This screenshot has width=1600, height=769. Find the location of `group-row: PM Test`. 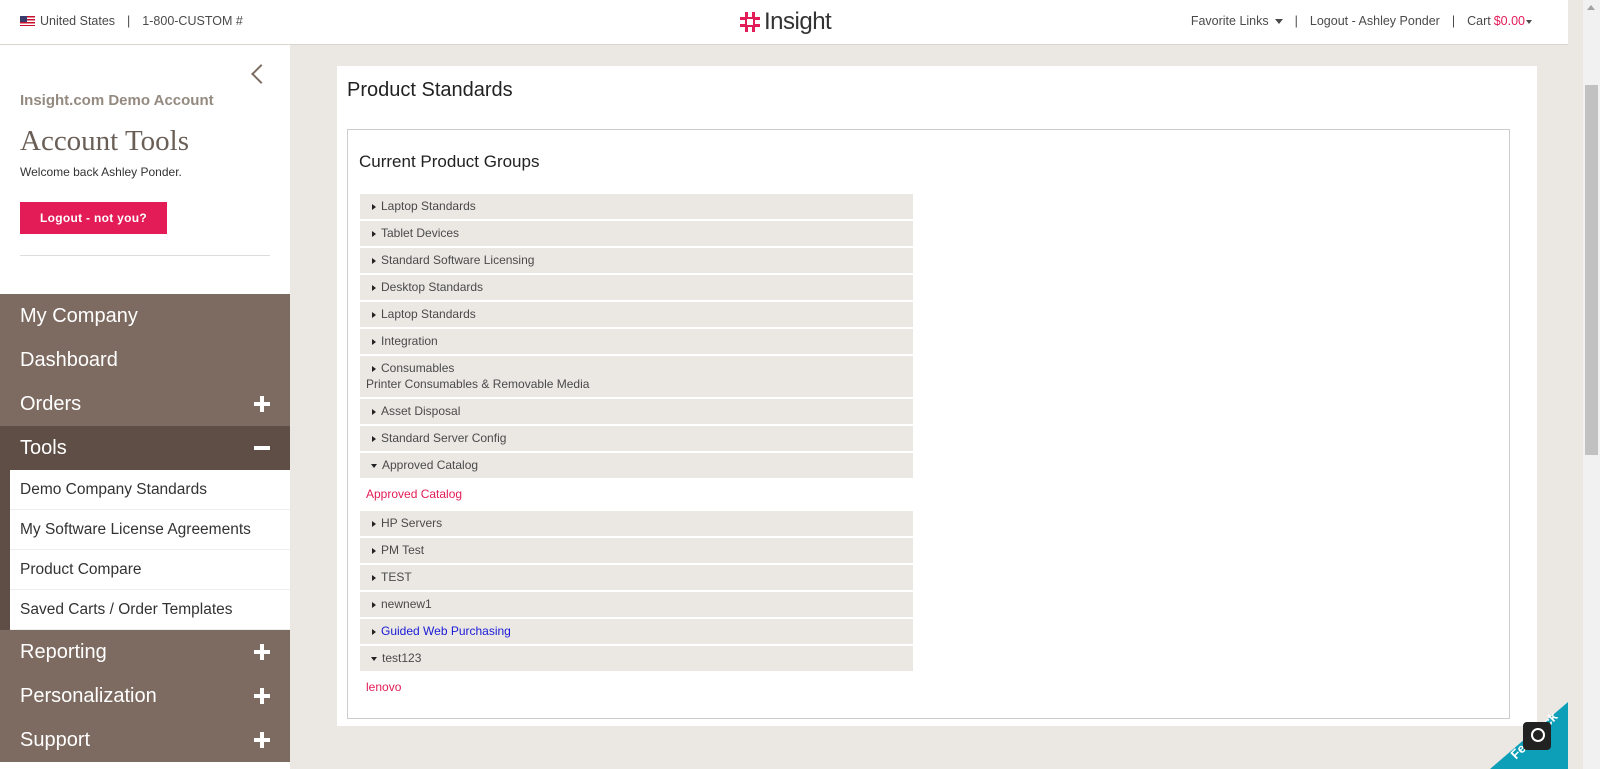

group-row: PM Test is located at coordinates (636, 550).